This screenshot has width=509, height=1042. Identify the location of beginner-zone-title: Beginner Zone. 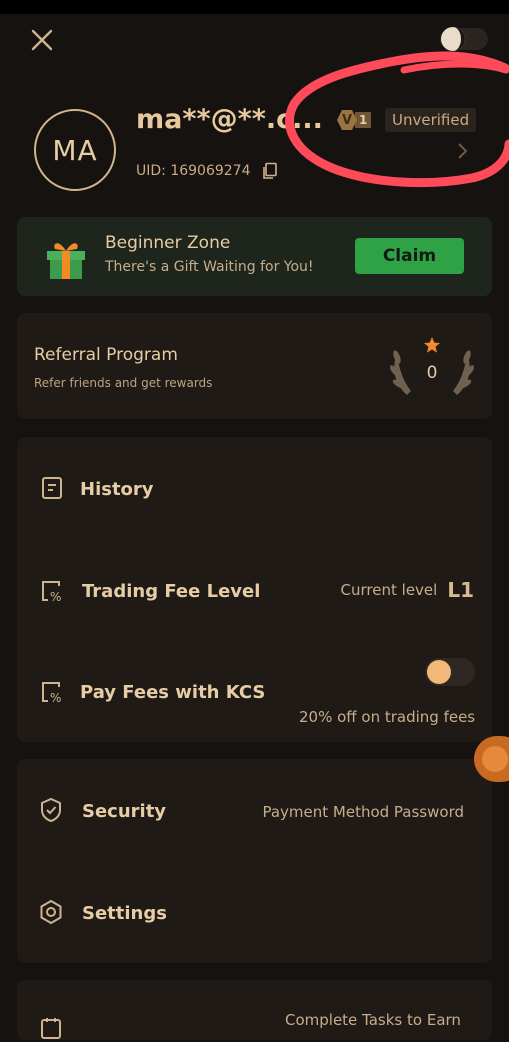
(168, 243).